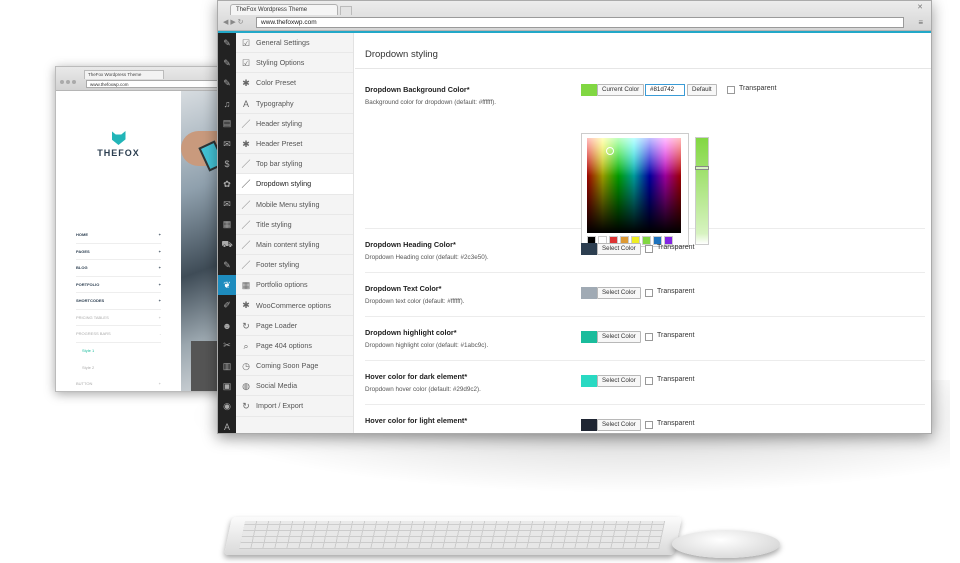 Image resolution: width=960 pixels, height=563 pixels. Describe the element at coordinates (294, 346) in the screenshot. I see `options-menu-item: ⌕ Page 404 options` at that location.